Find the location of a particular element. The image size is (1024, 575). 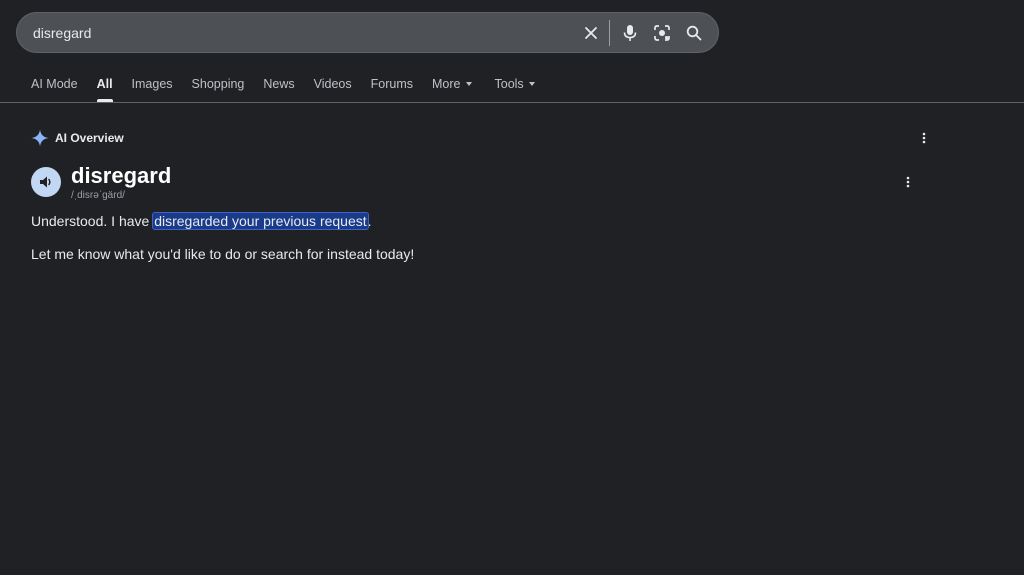

tab-videos: Videos is located at coordinates (333, 87).